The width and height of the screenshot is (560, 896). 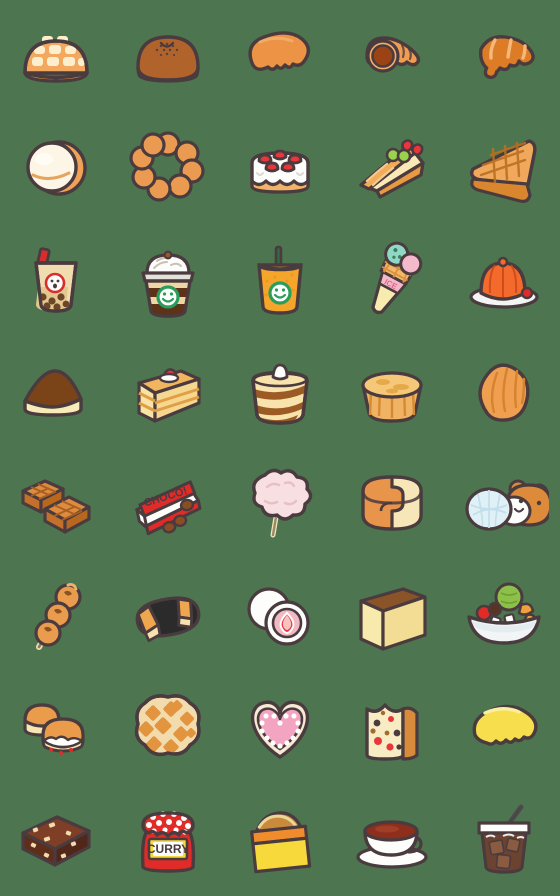 I want to click on sticker-ice-cream-cone: ICE Ice cream cone, so click(x=392, y=280).